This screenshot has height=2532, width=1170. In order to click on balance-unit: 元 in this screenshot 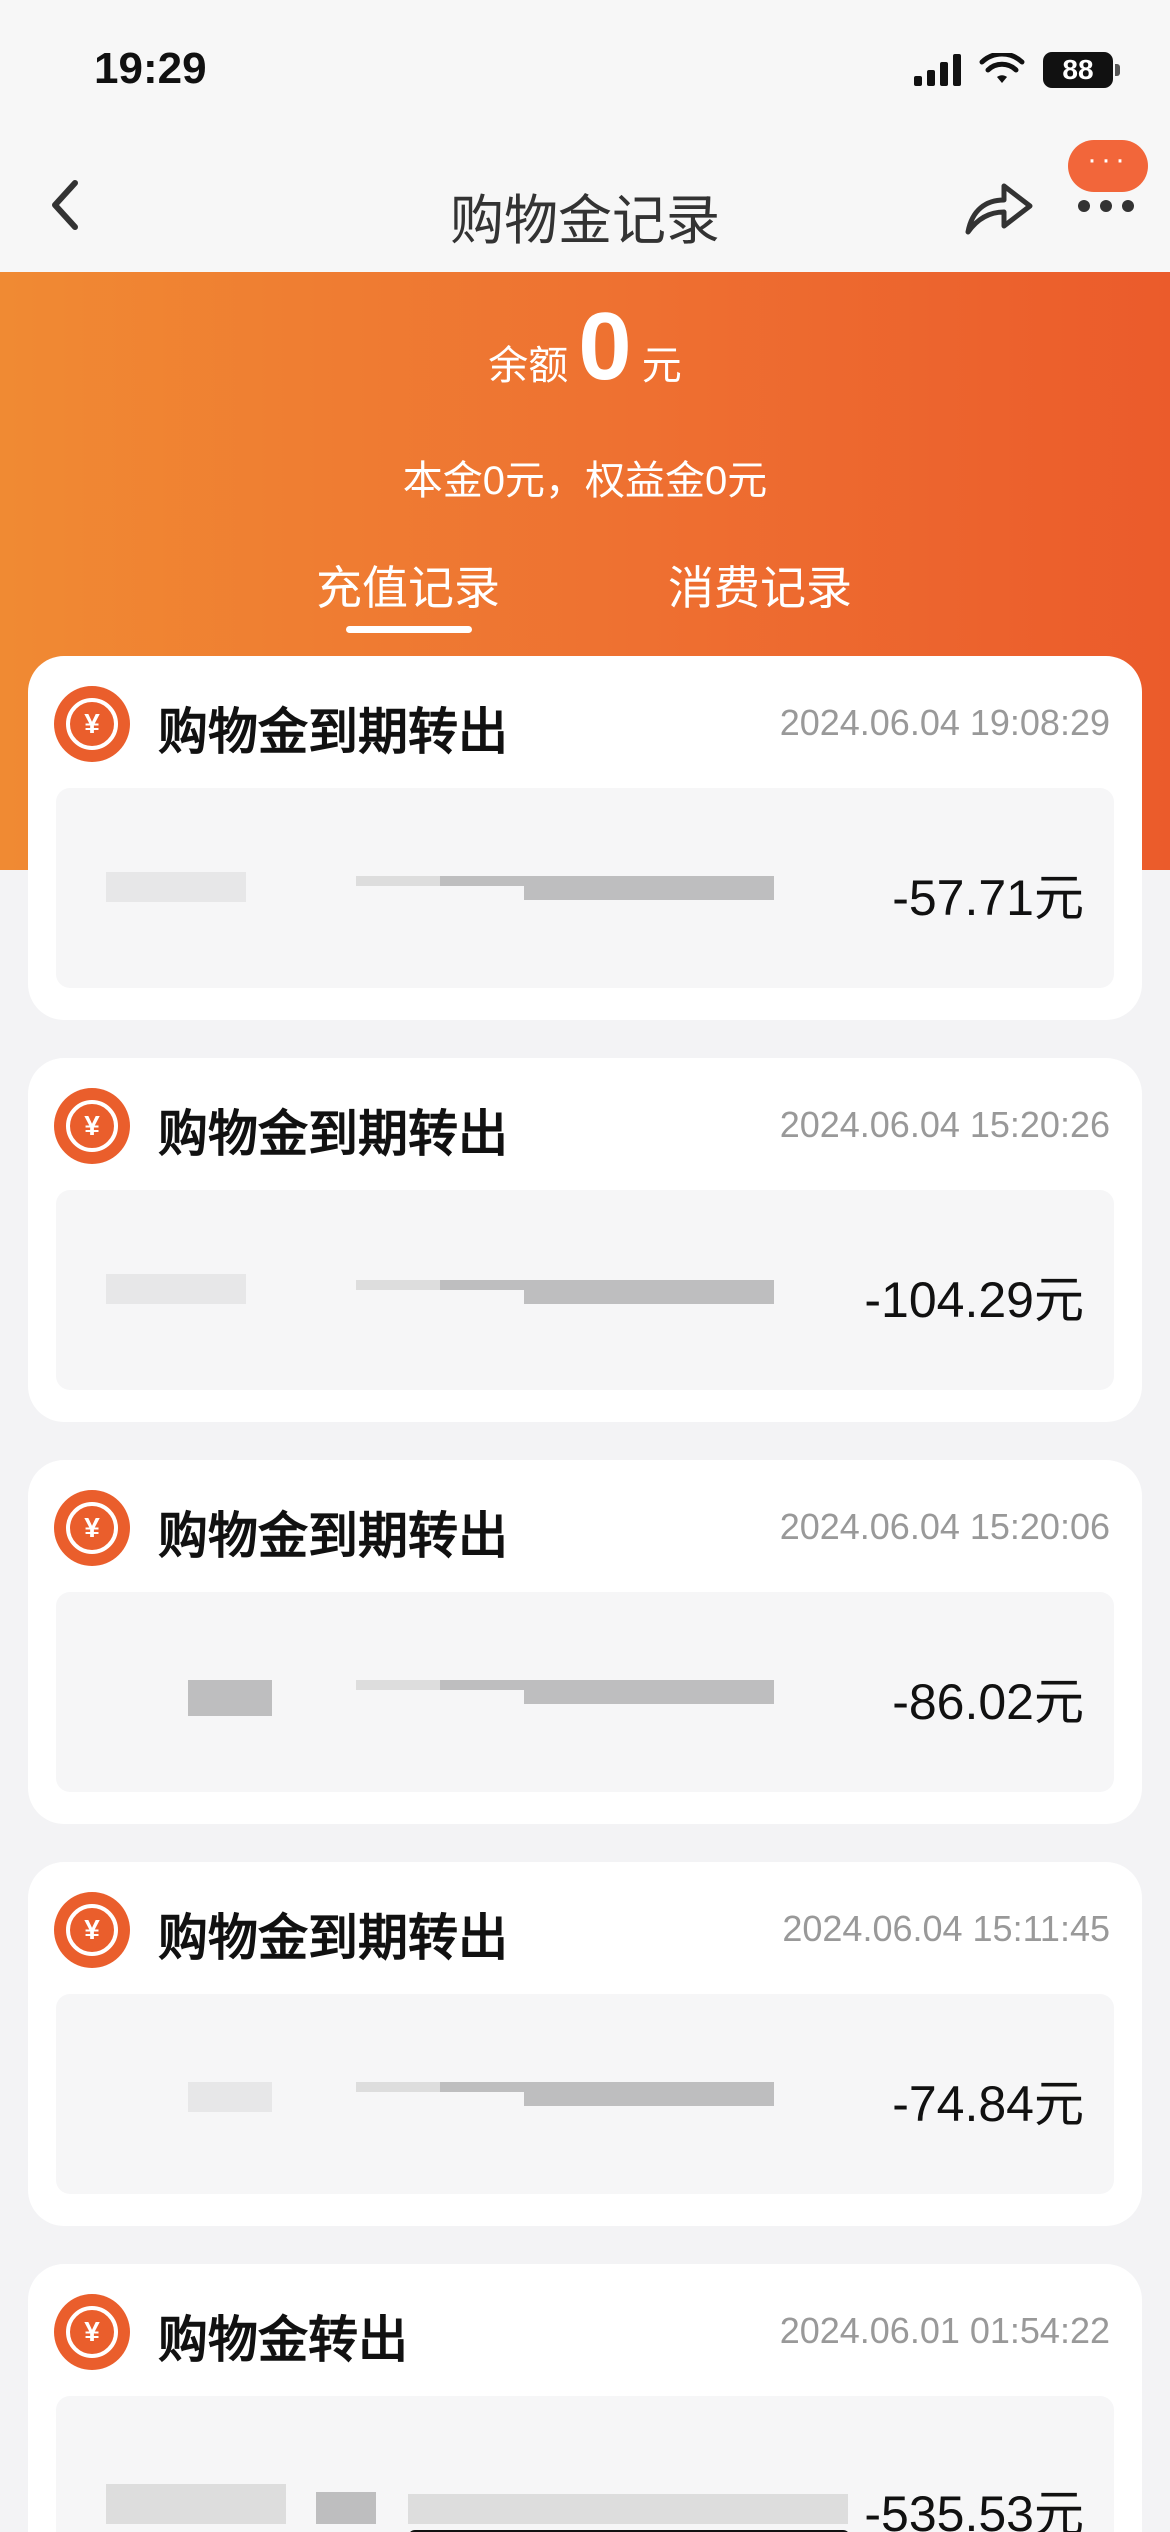, I will do `click(661, 366)`.